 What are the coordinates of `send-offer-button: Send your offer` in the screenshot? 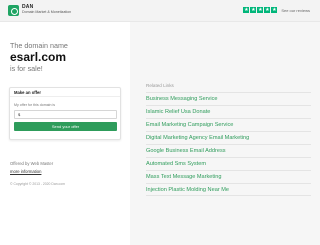 It's located at (65, 126).